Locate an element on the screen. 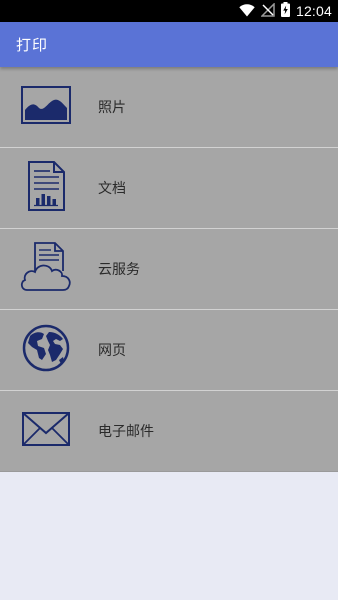  cloud-service-icon is located at coordinates (46, 269).